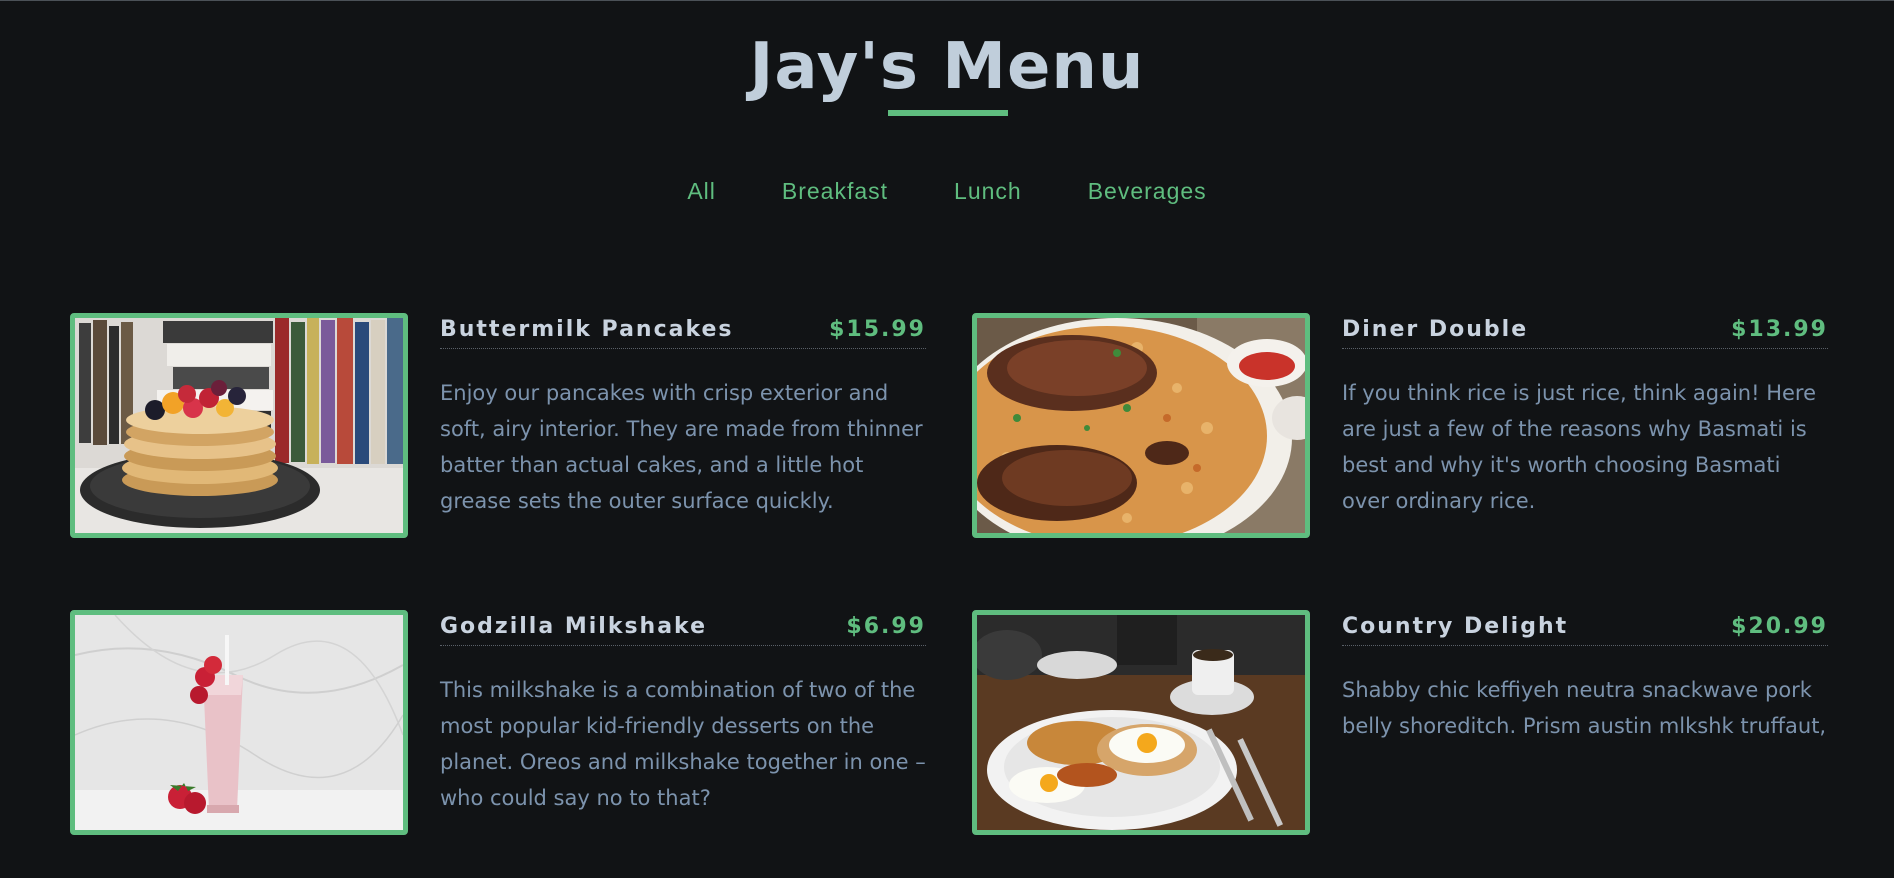  Describe the element at coordinates (947, 67) in the screenshot. I see `page-title: Jay's Menu` at that location.